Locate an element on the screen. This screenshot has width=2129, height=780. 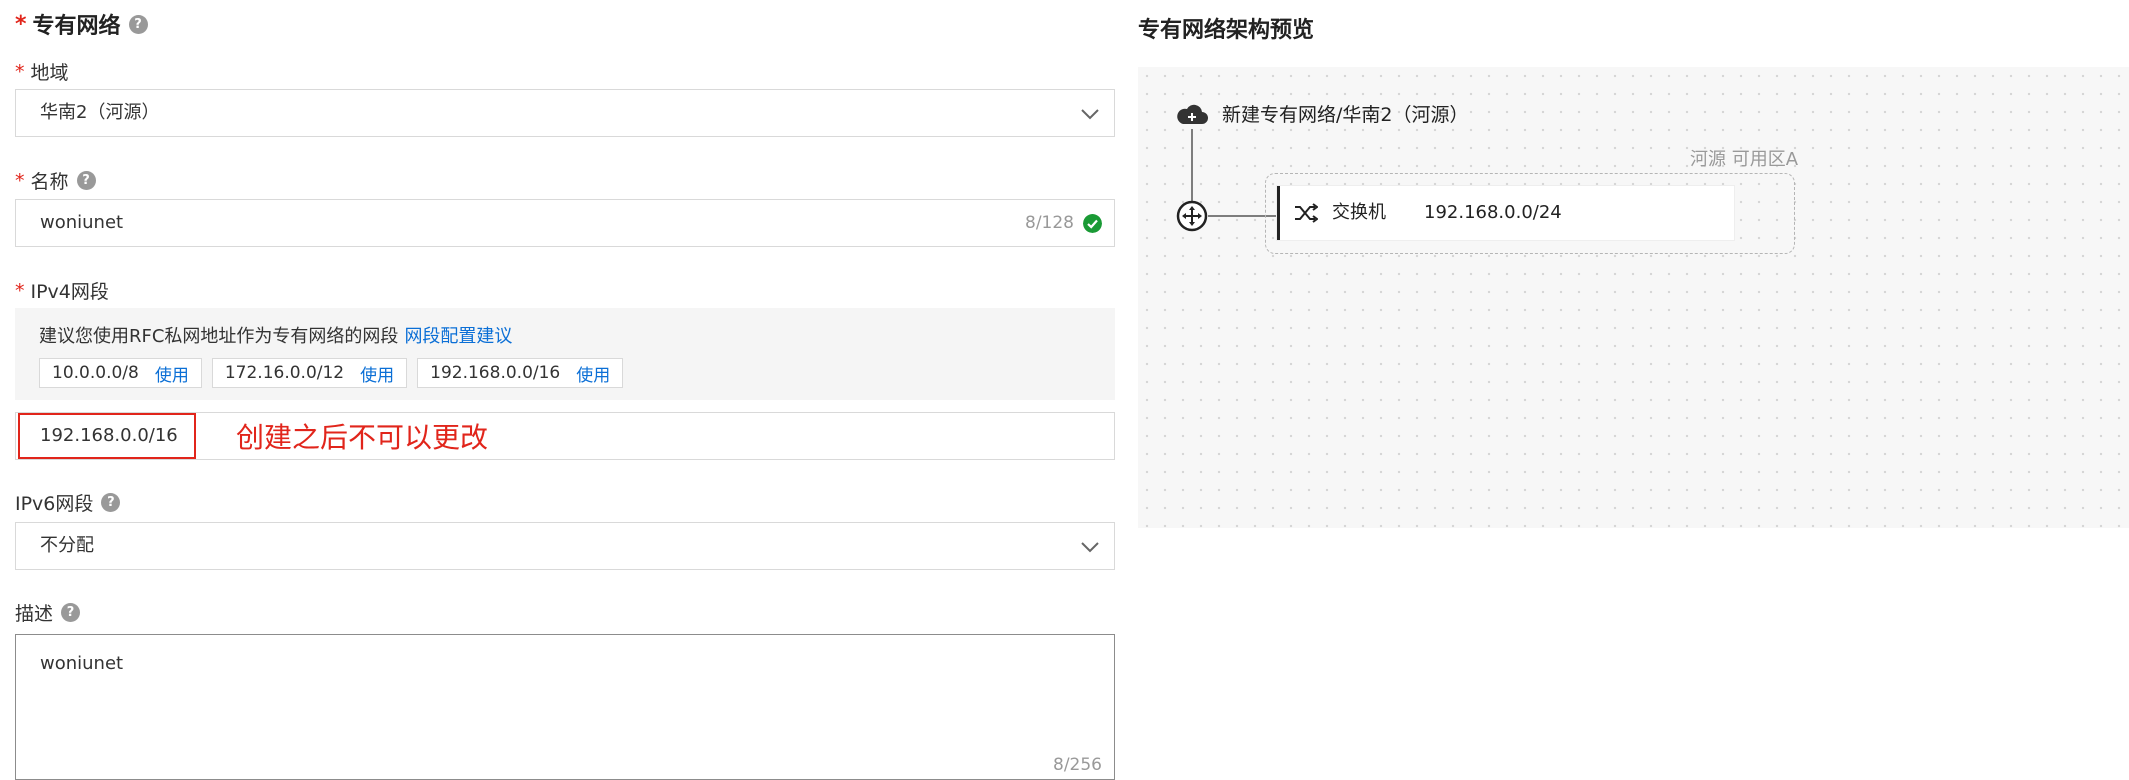
description-label: 描述 ? is located at coordinates (48, 612).